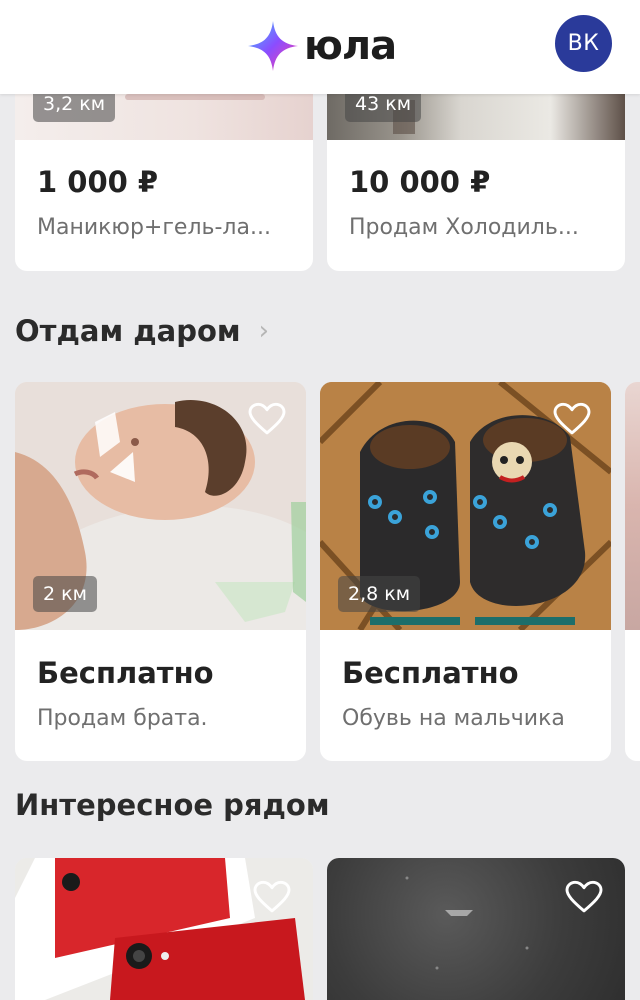 The width and height of the screenshot is (640, 1000). I want to click on listing-title: Продам брата., so click(122, 718).